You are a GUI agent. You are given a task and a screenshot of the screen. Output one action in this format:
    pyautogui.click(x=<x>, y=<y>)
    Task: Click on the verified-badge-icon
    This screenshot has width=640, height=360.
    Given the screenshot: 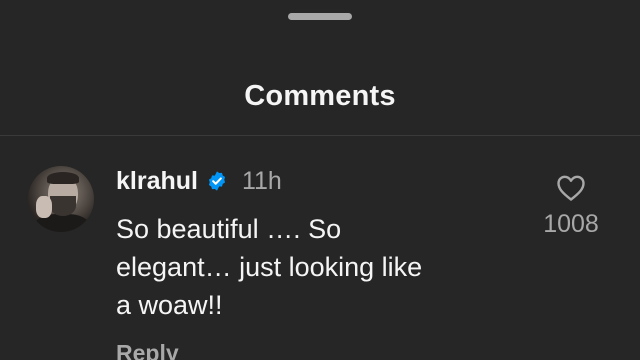 What is the action you would take?
    pyautogui.click(x=217, y=181)
    